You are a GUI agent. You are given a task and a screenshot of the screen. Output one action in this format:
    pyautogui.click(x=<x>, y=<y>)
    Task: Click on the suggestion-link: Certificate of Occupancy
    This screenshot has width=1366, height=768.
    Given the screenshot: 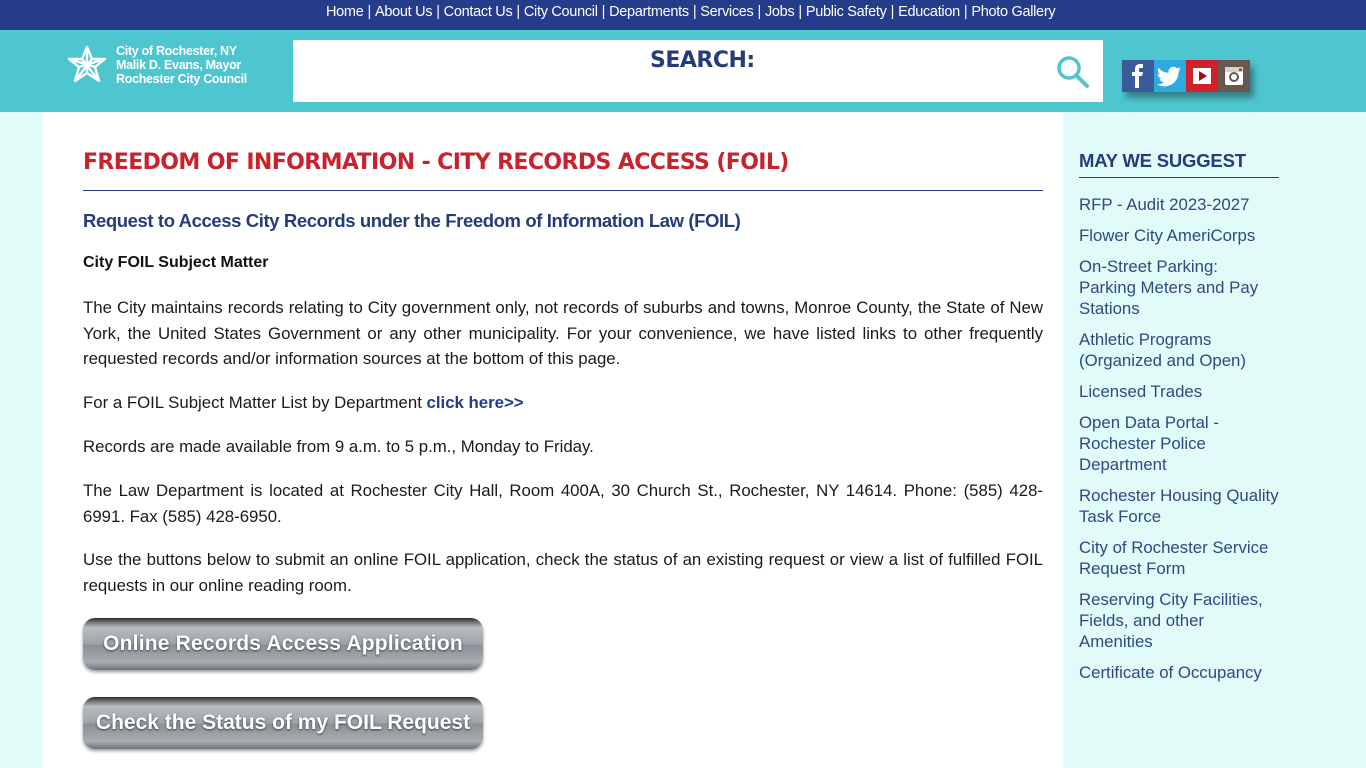 What is the action you would take?
    pyautogui.click(x=1179, y=672)
    